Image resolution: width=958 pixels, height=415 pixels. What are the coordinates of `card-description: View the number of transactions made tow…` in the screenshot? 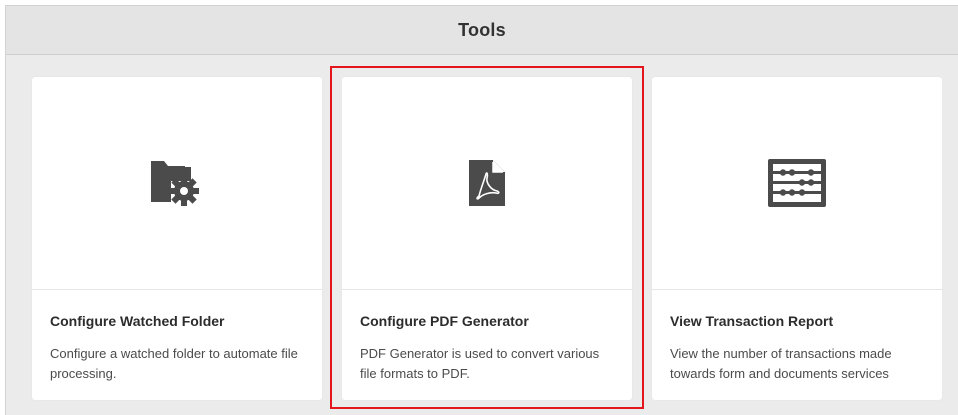 It's located at (781, 363).